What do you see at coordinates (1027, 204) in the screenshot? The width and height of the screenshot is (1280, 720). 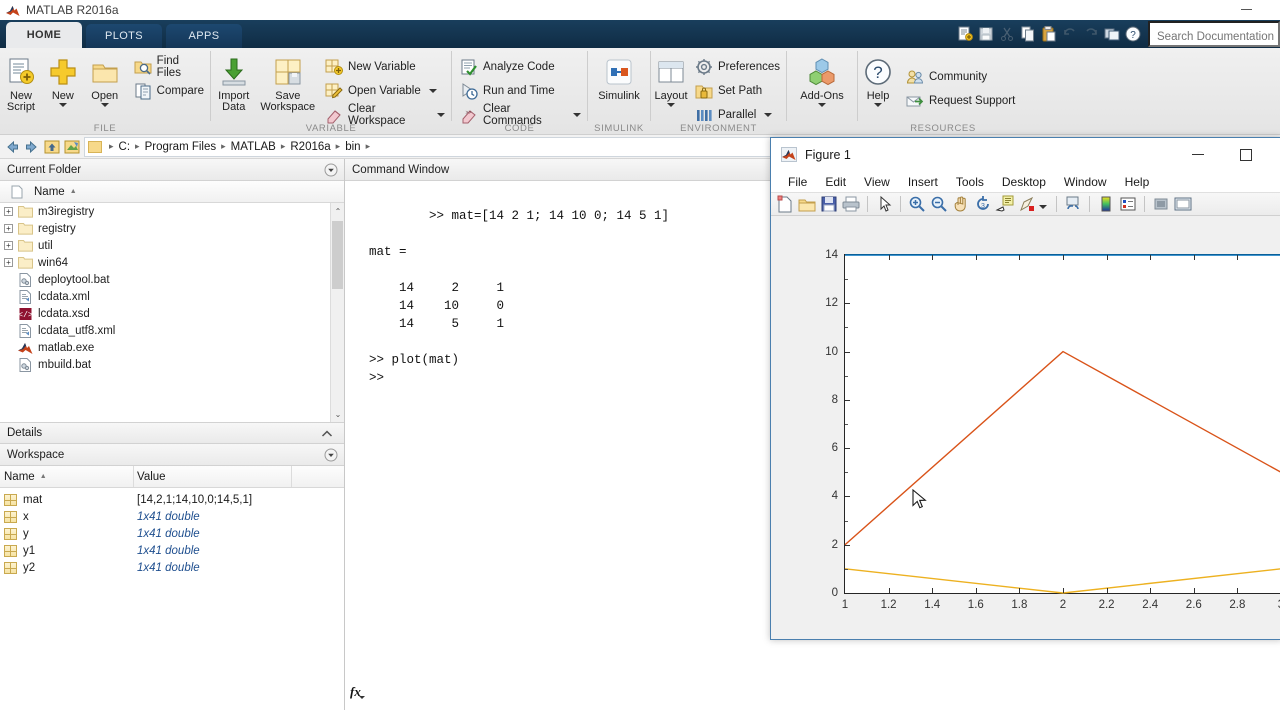 I see `brush-icon` at bounding box center [1027, 204].